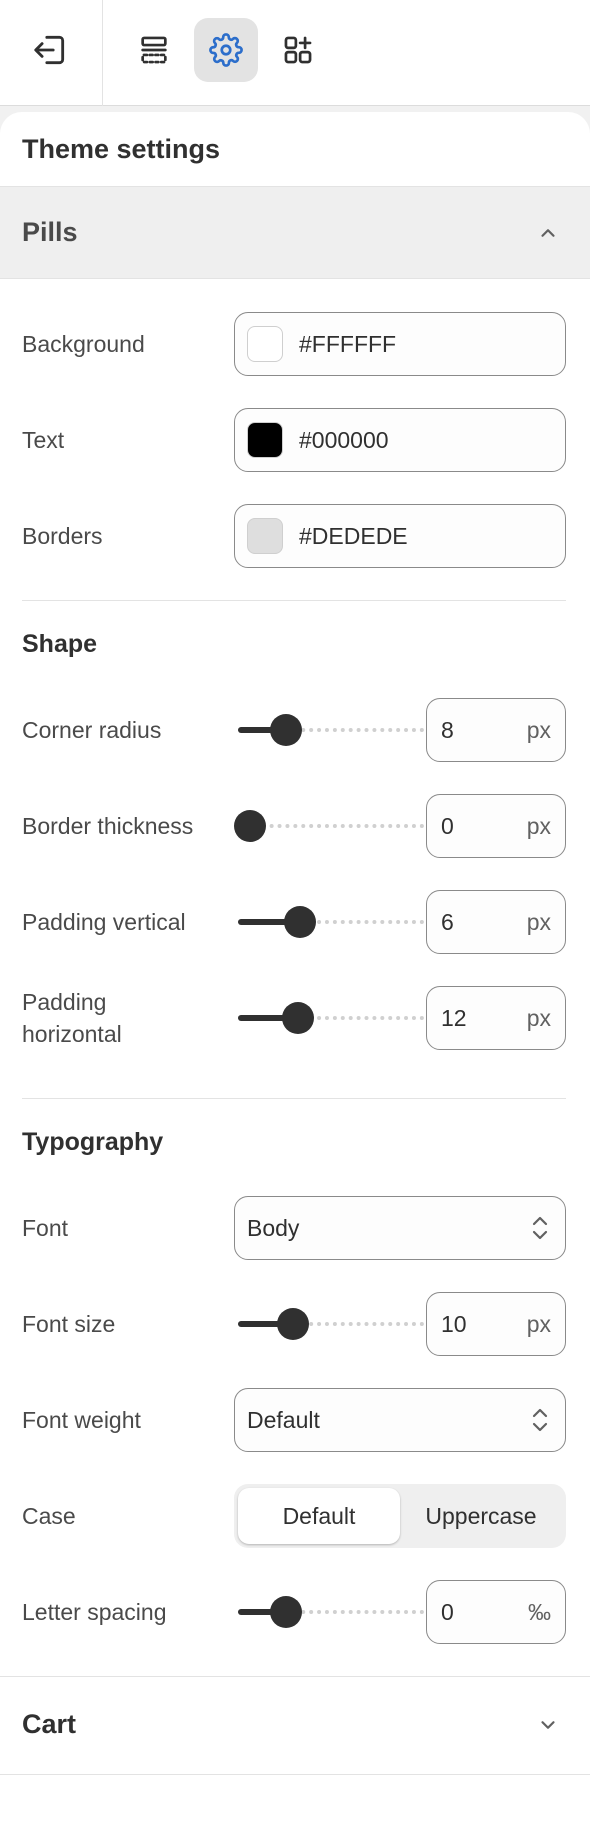 The width and height of the screenshot is (590, 1832). I want to click on theme-settings-button, so click(226, 50).